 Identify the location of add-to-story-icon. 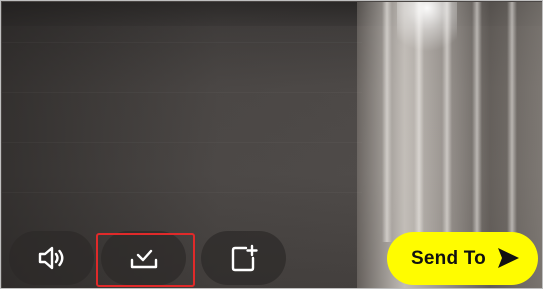
(244, 258).